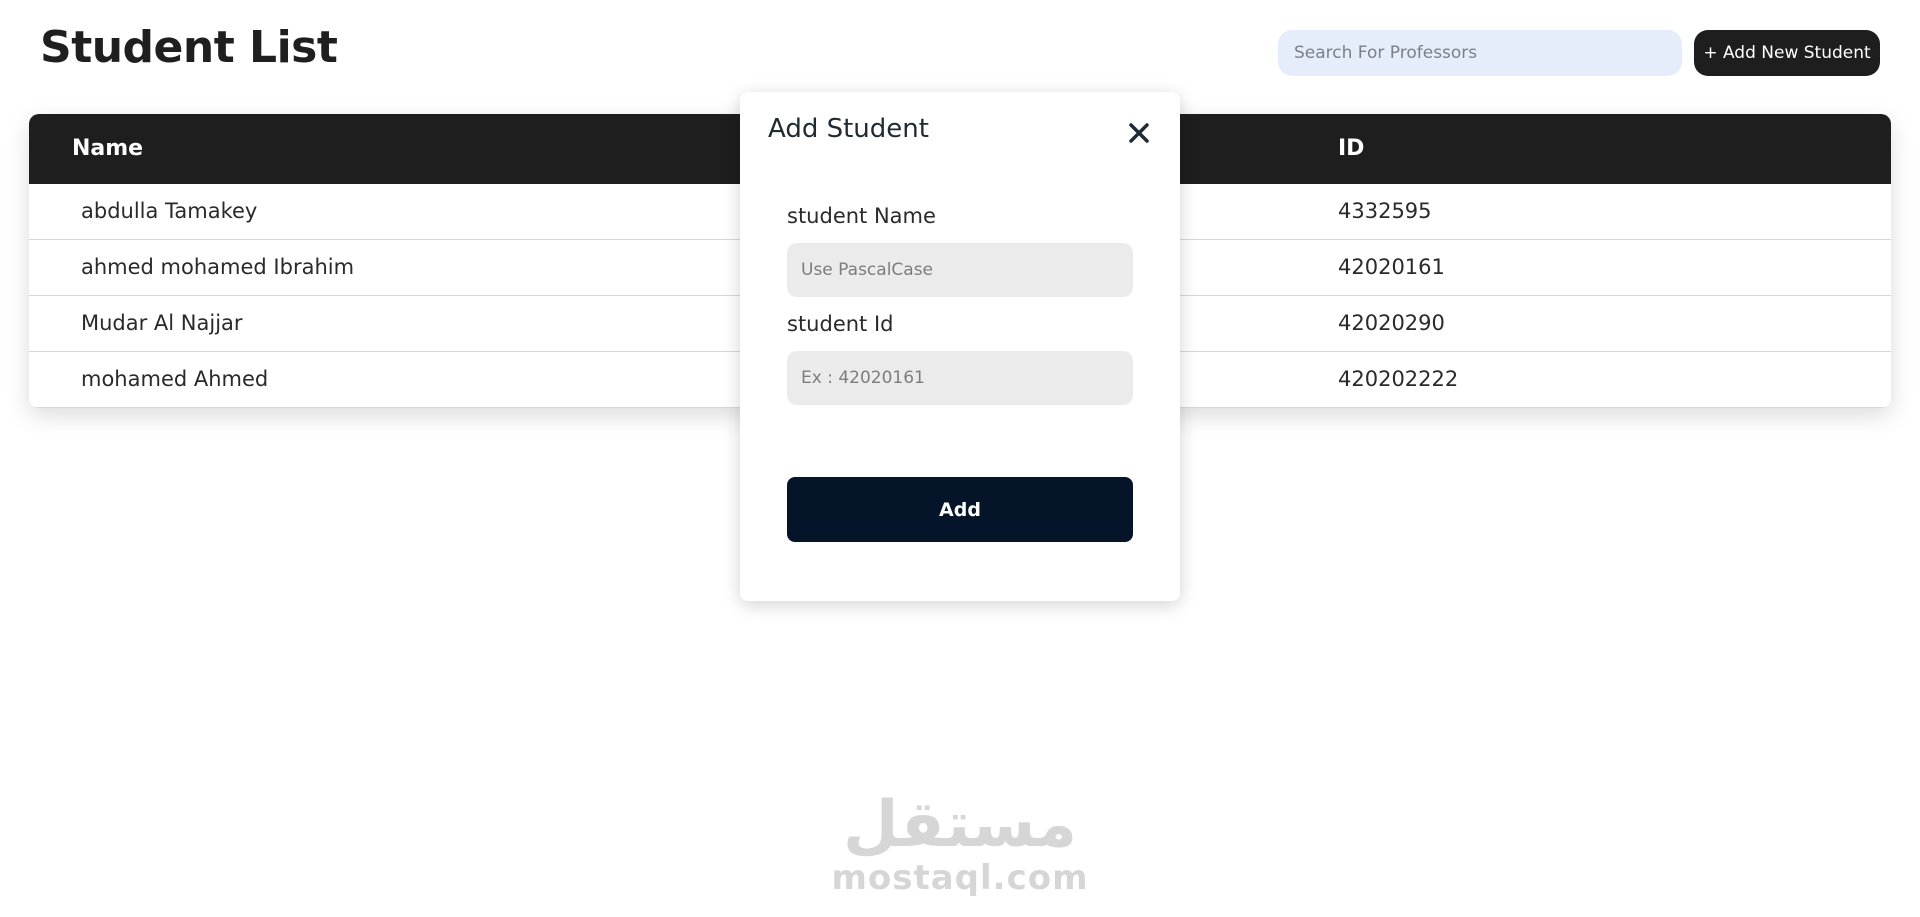 Image resolution: width=1920 pixels, height=917 pixels. What do you see at coordinates (175, 379) in the screenshot?
I see `student-name-cell: mohamed Ahmed` at bounding box center [175, 379].